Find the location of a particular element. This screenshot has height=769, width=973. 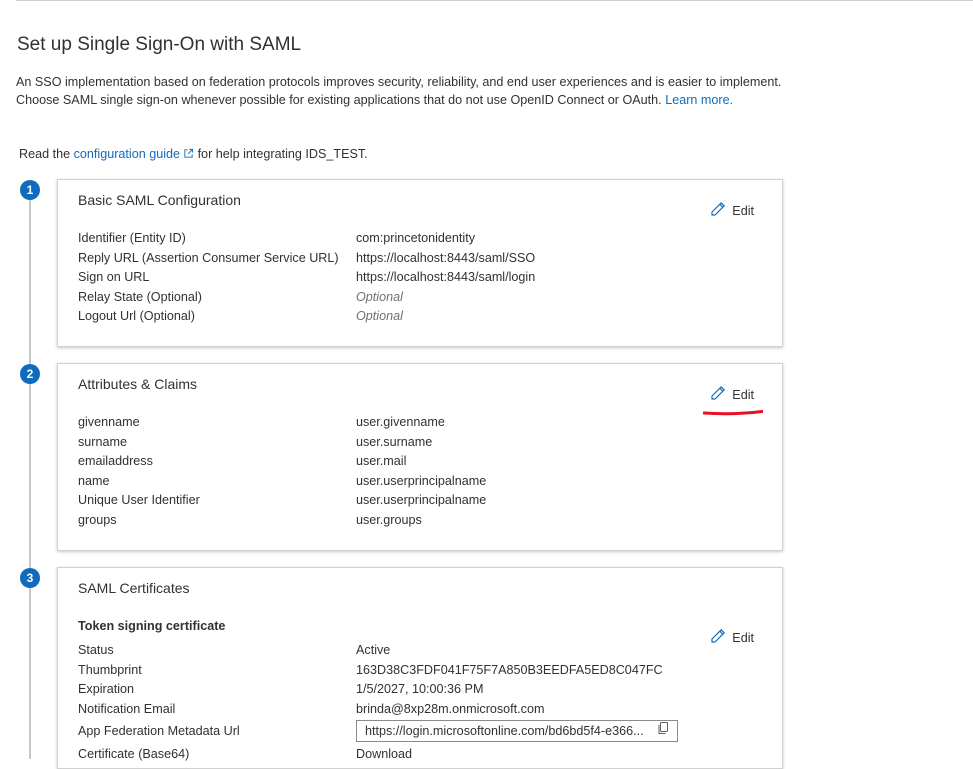

red-annotation-underline is located at coordinates (733, 413).